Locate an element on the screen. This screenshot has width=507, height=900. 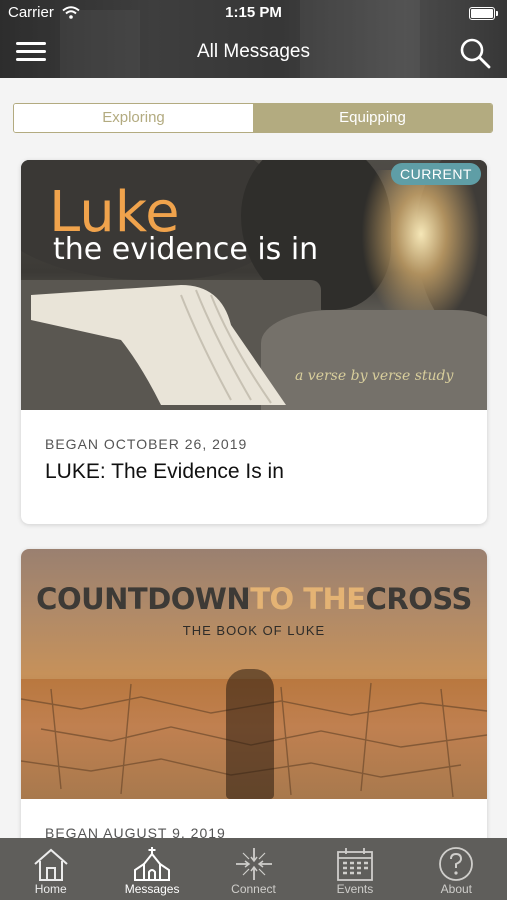
artwork-cloth is located at coordinates (158, 345).